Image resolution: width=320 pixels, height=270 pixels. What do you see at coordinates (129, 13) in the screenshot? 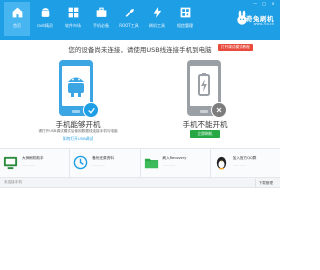
I see `wrench-icon` at bounding box center [129, 13].